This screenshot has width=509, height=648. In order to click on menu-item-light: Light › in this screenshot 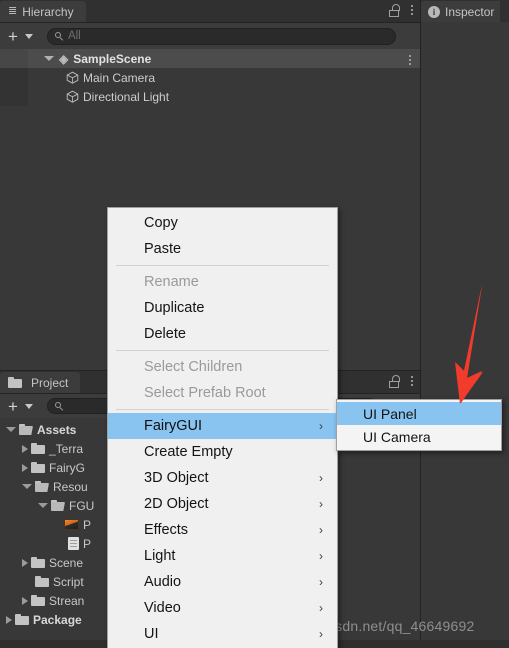, I will do `click(222, 556)`.